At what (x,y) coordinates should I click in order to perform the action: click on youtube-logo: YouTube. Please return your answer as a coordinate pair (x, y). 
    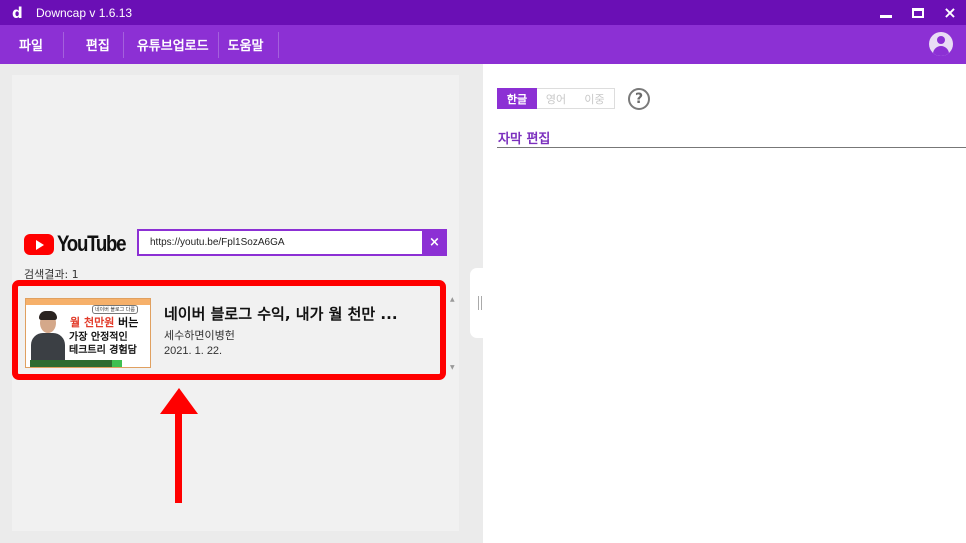
    Looking at the image, I should click on (80, 244).